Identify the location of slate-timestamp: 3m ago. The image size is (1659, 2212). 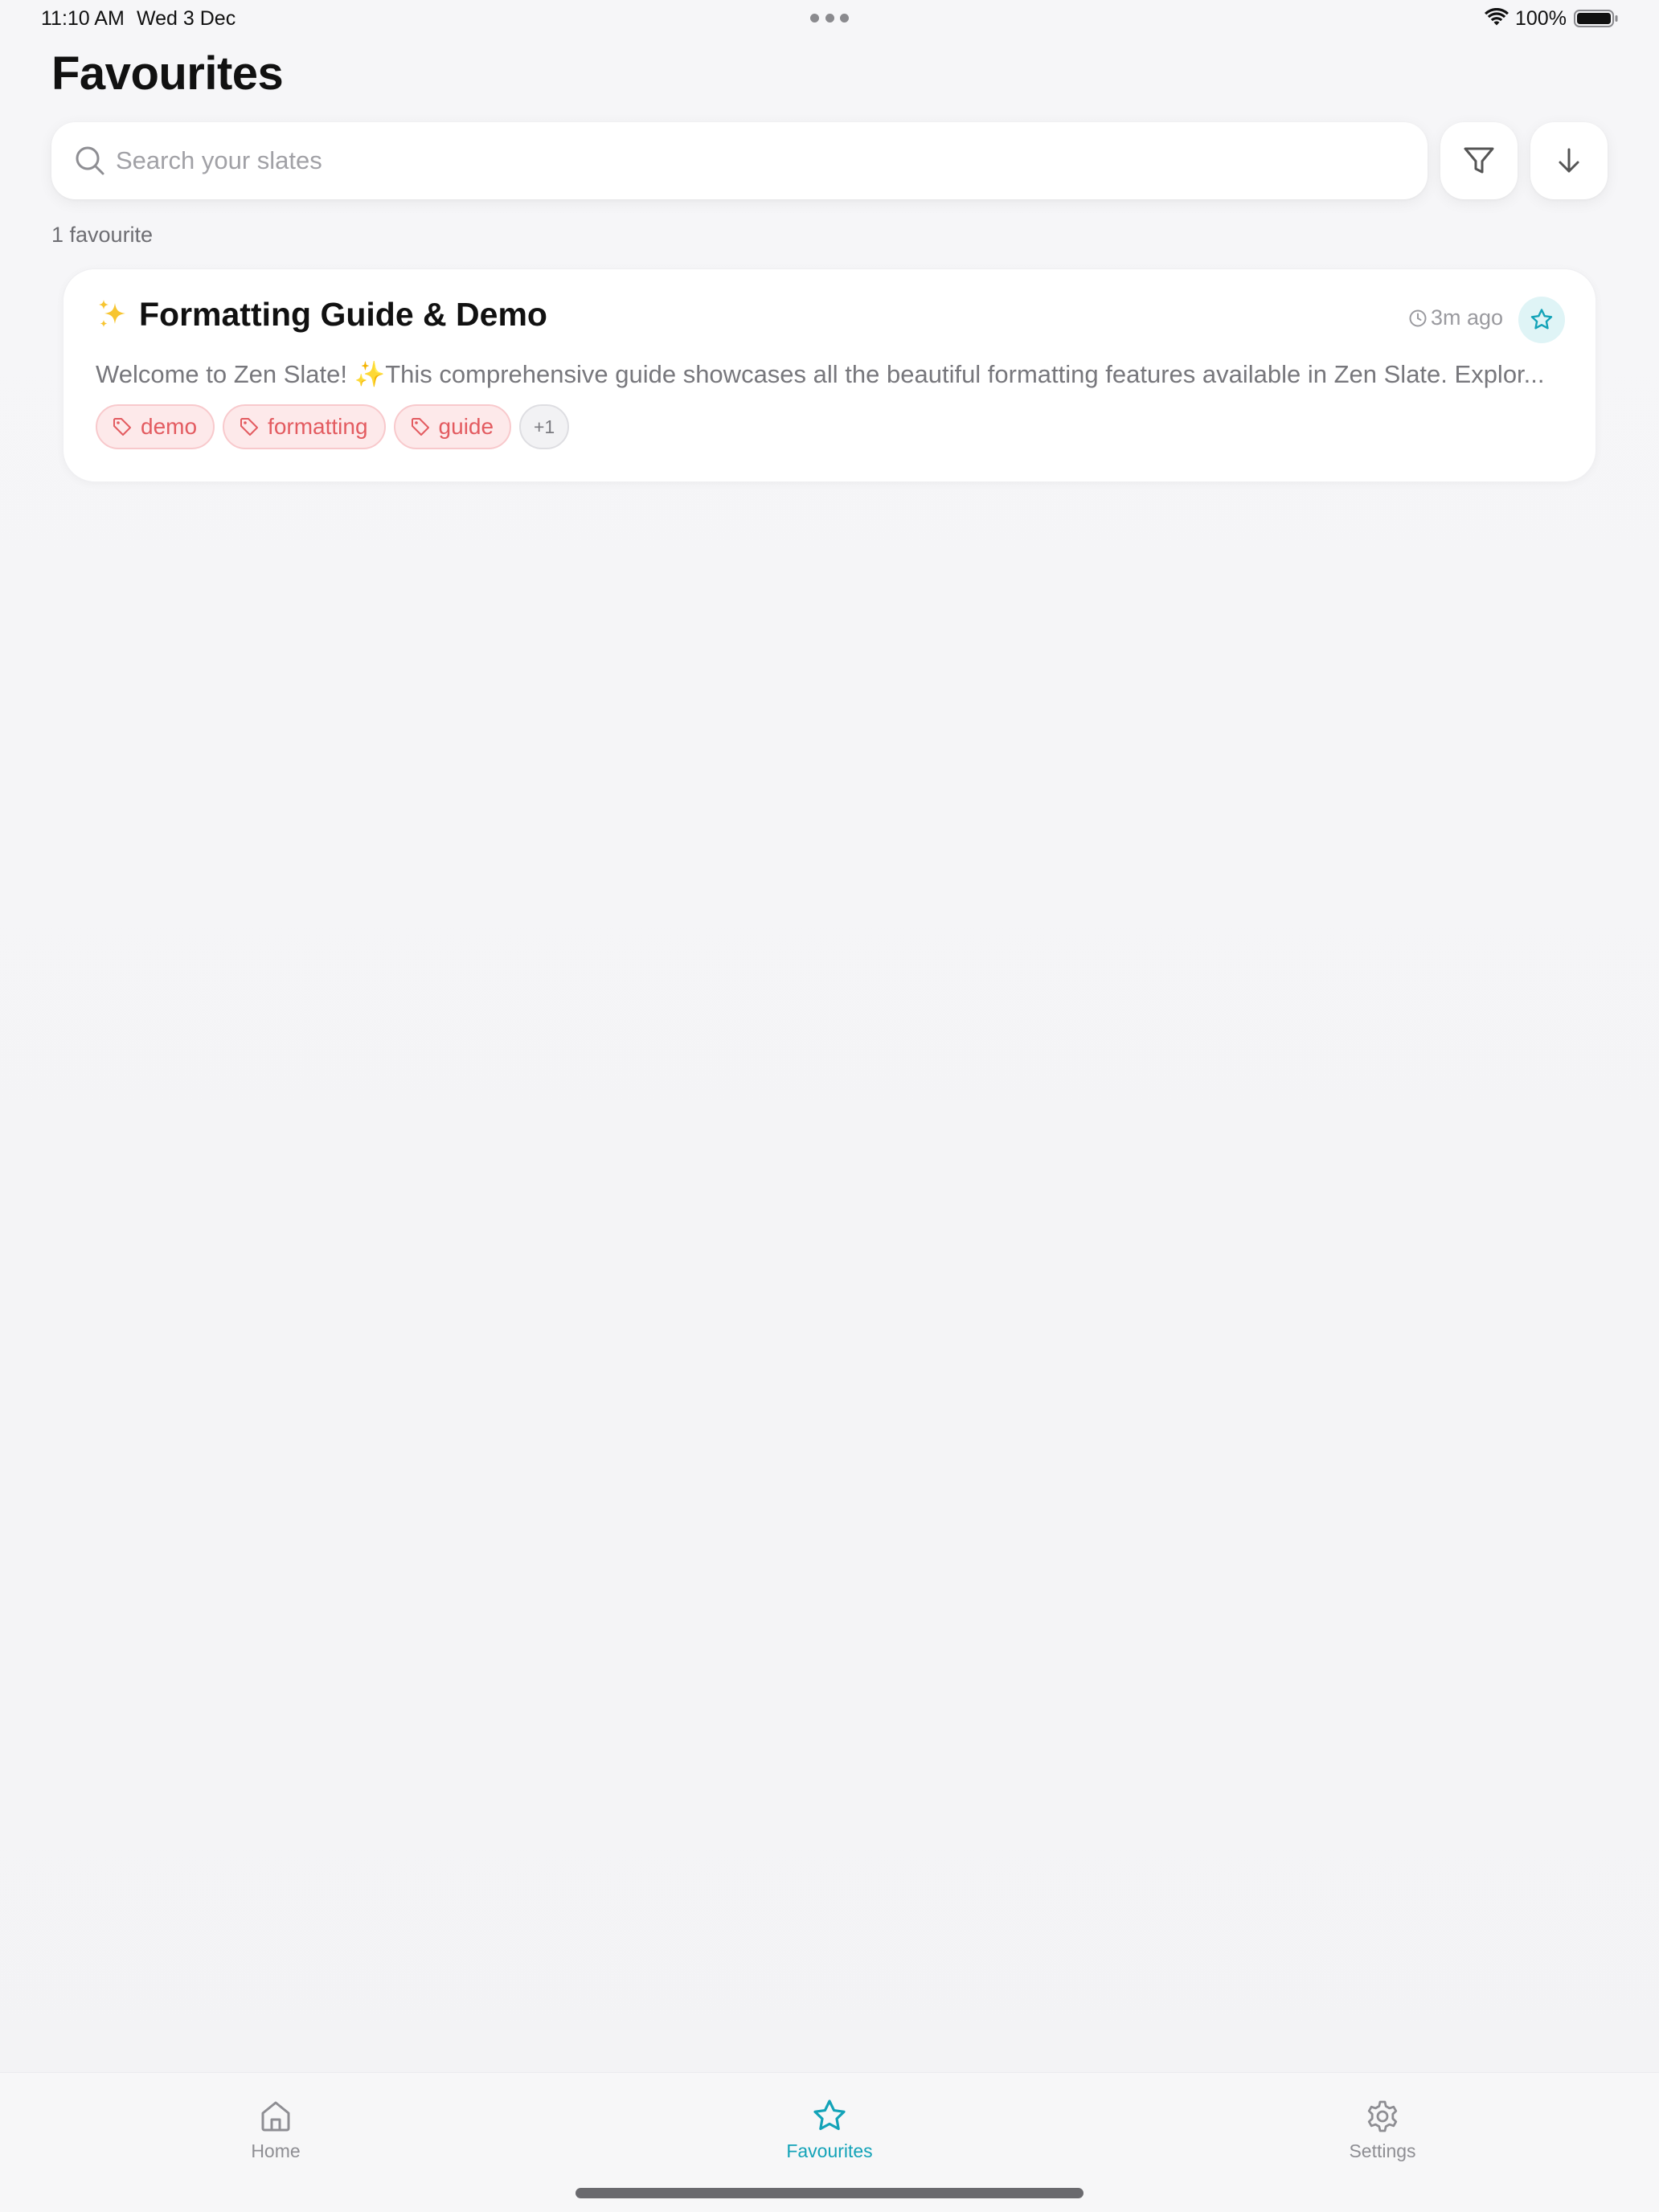
(1455, 317).